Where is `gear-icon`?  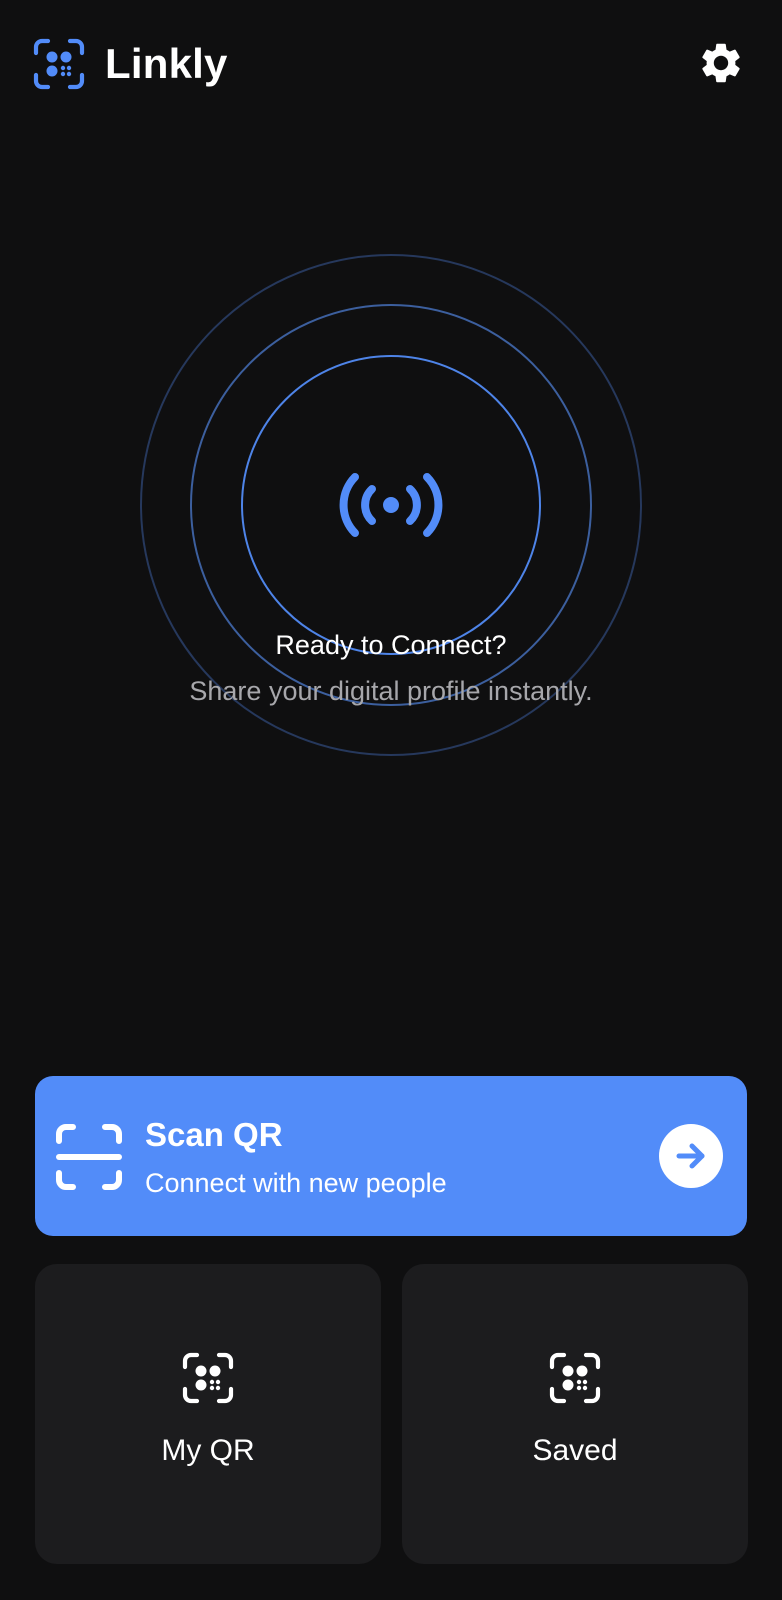 gear-icon is located at coordinates (721, 65).